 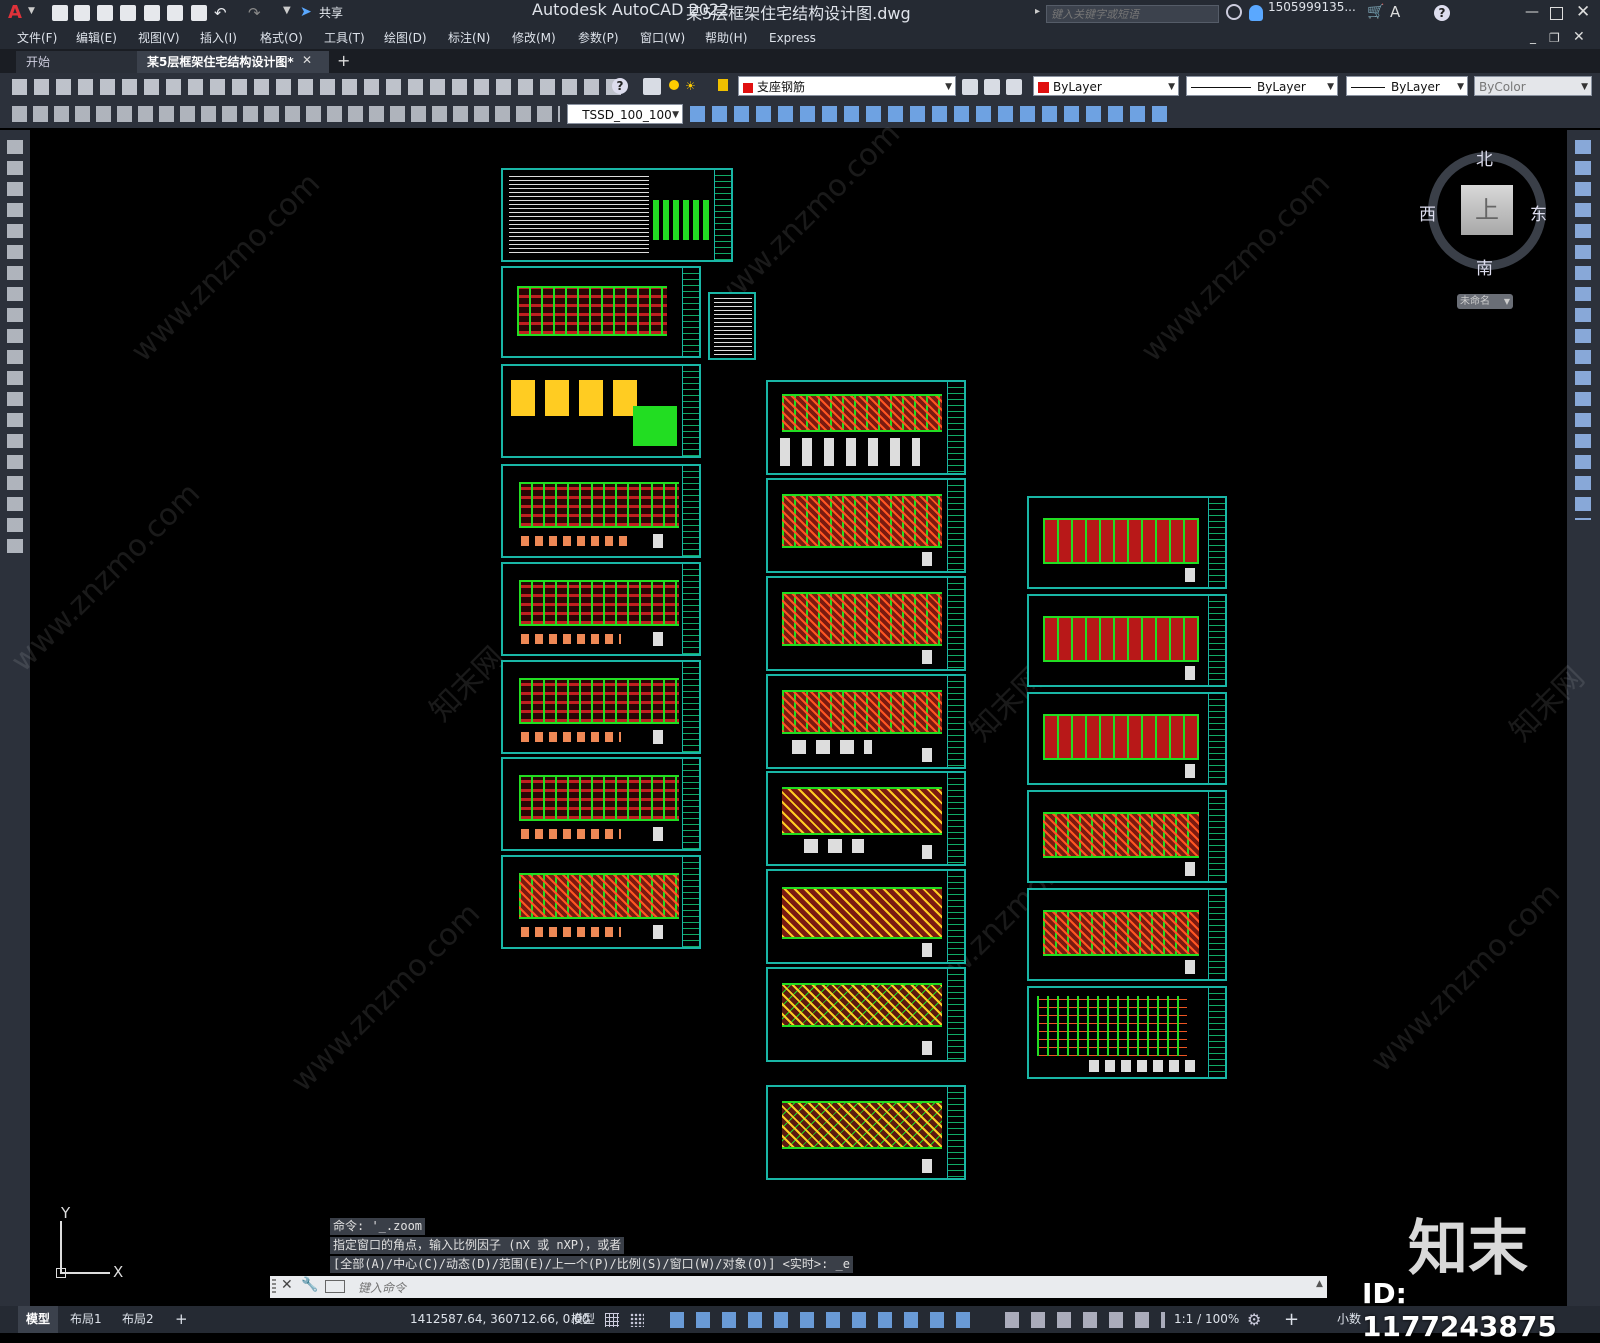 What do you see at coordinates (286, 114) in the screenshot?
I see `dimension-toolbar-icons` at bounding box center [286, 114].